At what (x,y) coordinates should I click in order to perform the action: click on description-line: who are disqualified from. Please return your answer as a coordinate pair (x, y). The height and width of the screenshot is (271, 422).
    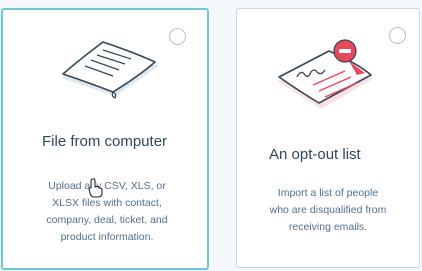
    Looking at the image, I should click on (328, 210).